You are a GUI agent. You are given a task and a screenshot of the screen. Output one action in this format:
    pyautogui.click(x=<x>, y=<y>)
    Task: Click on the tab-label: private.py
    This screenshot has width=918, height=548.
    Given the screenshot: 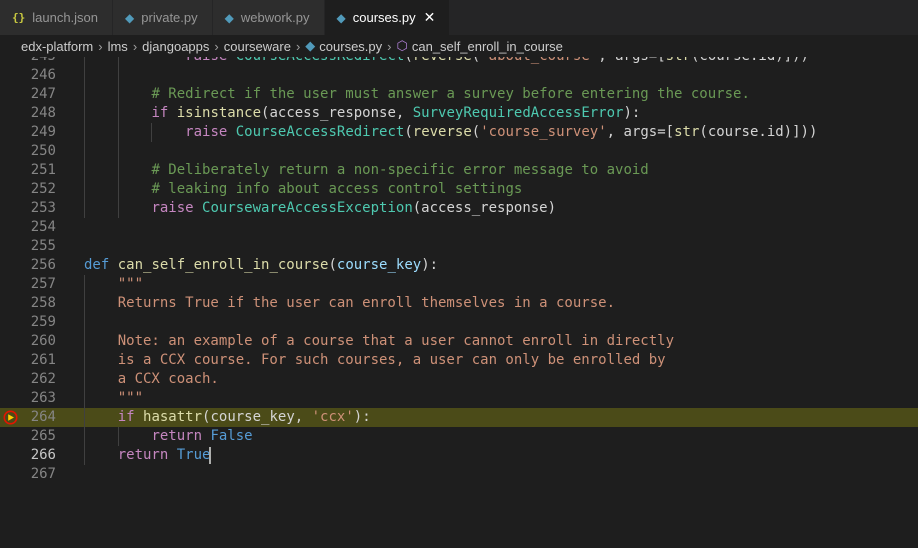 What is the action you would take?
    pyautogui.click(x=169, y=17)
    